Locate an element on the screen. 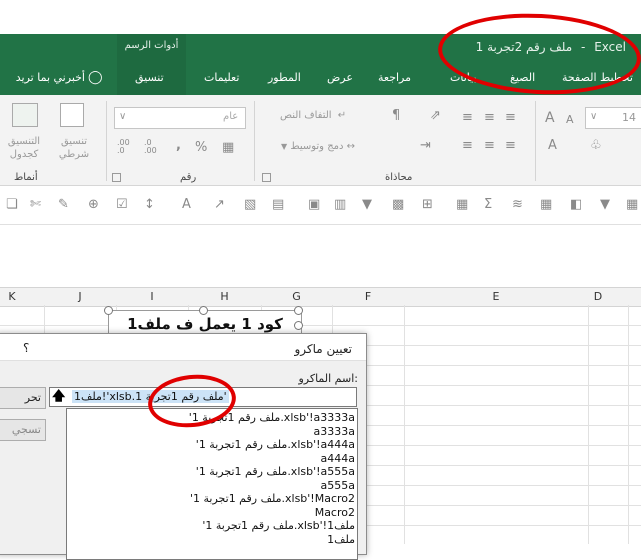 Image resolution: width=641 pixels, height=560 pixels. format-as-table-icon is located at coordinates (25, 115).